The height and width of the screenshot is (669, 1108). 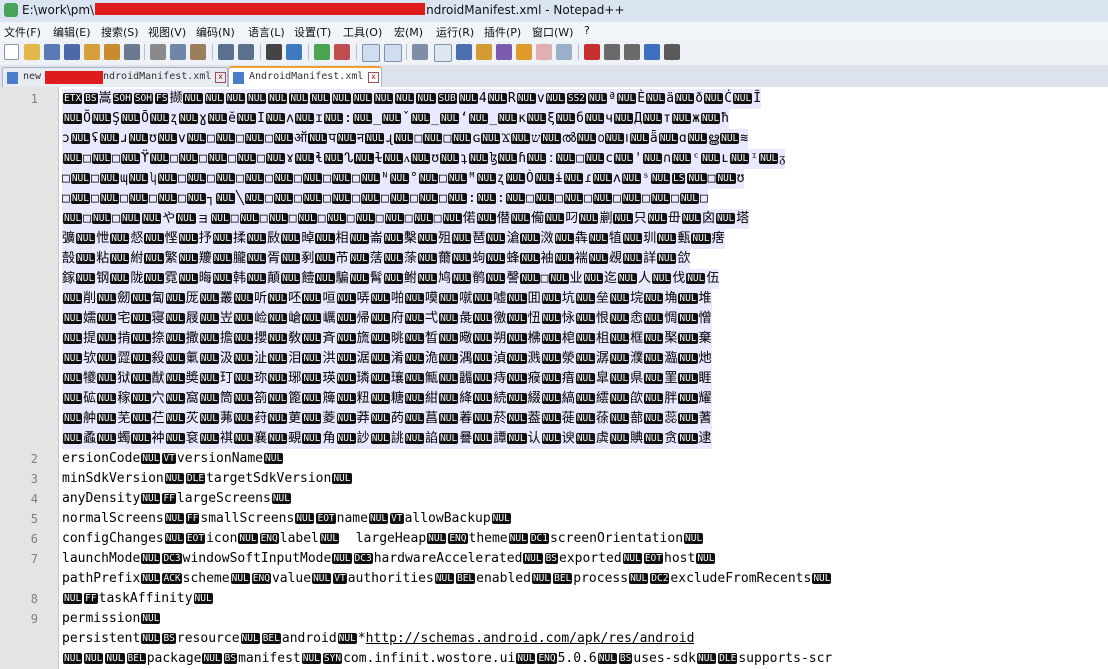 What do you see at coordinates (169, 458) in the screenshot?
I see `control-char-badge: VT` at bounding box center [169, 458].